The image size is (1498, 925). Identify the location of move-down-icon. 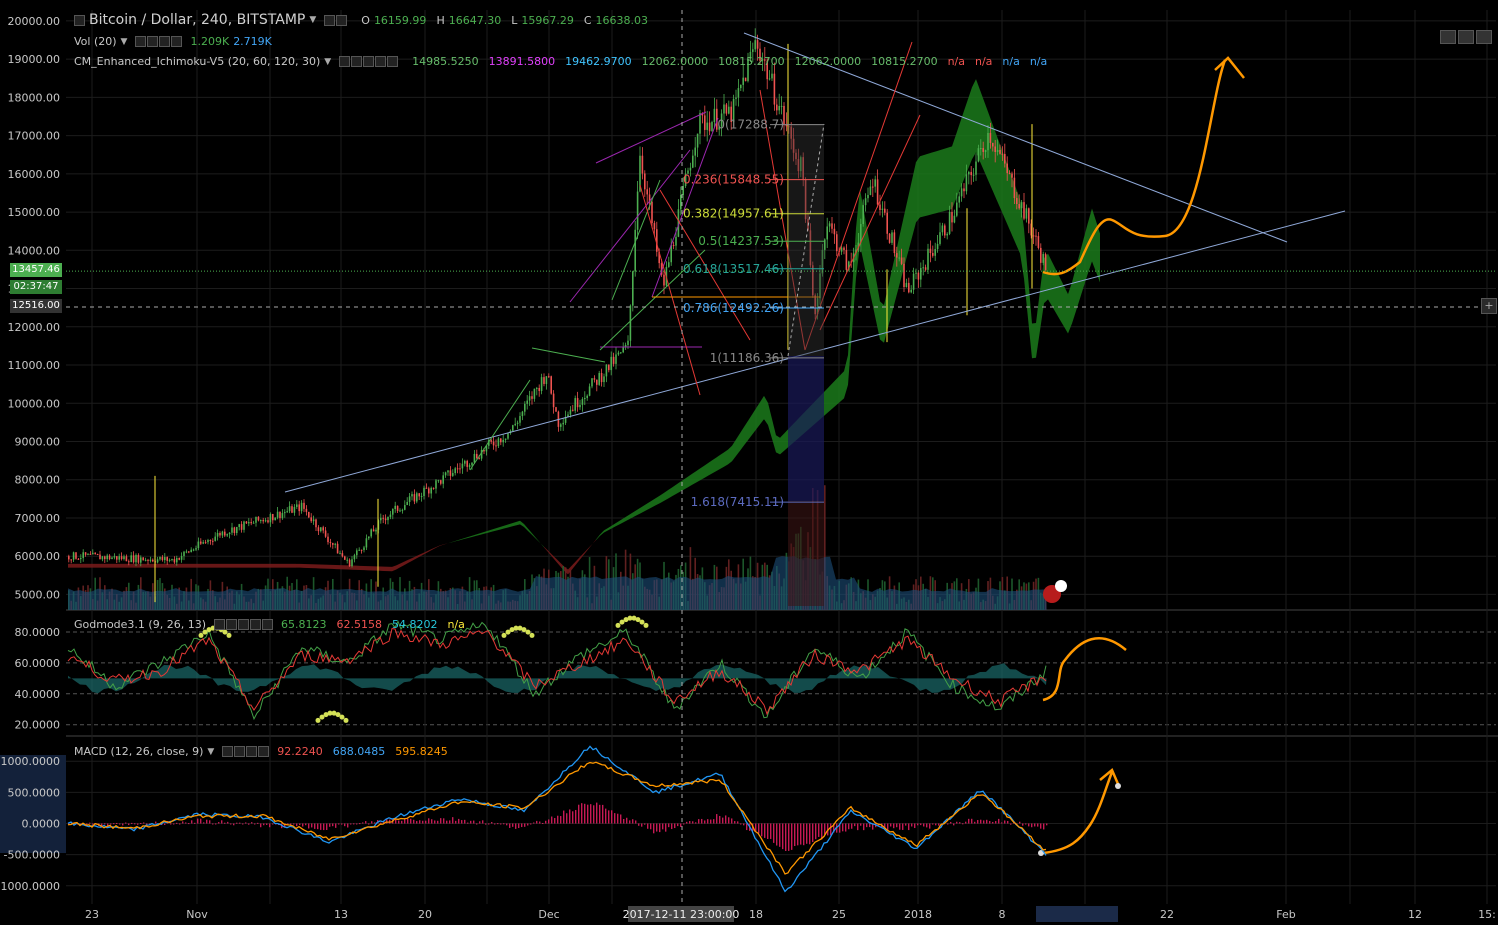
(1448, 37).